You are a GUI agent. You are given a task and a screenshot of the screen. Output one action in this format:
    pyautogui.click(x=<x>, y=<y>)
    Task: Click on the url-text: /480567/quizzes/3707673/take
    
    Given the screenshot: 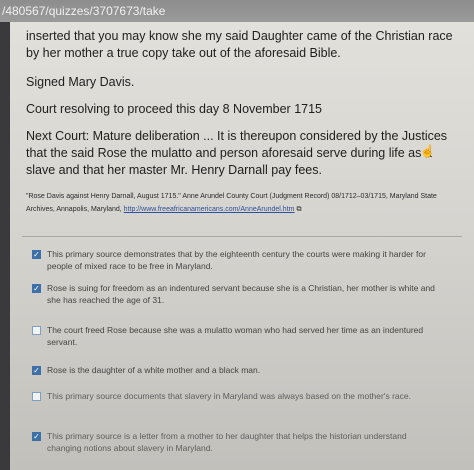 What is the action you would take?
    pyautogui.click(x=84, y=11)
    